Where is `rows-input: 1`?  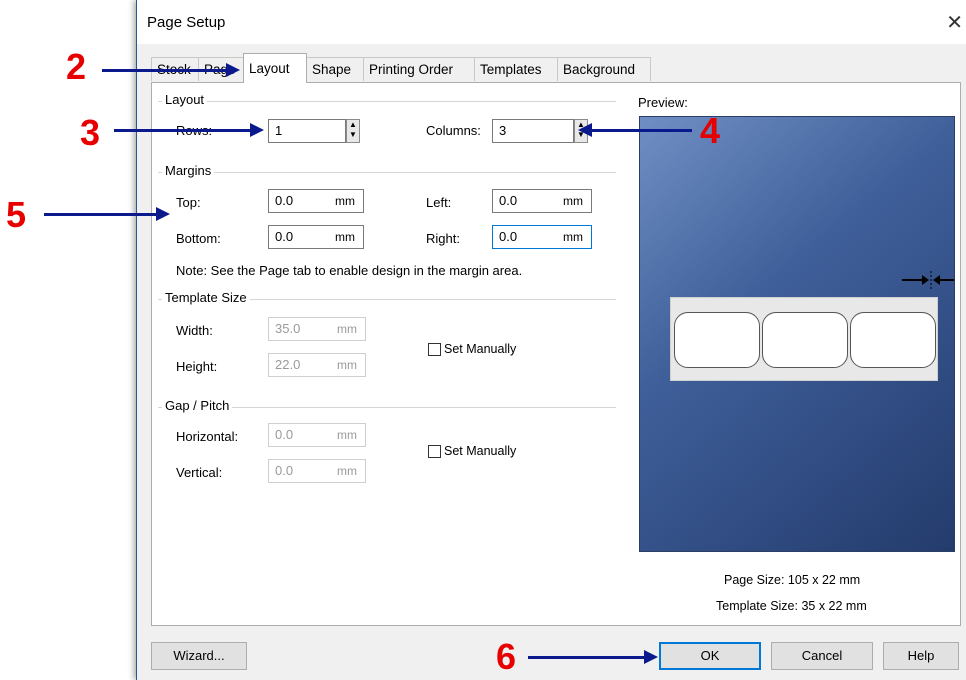
rows-input: 1 is located at coordinates (307, 131).